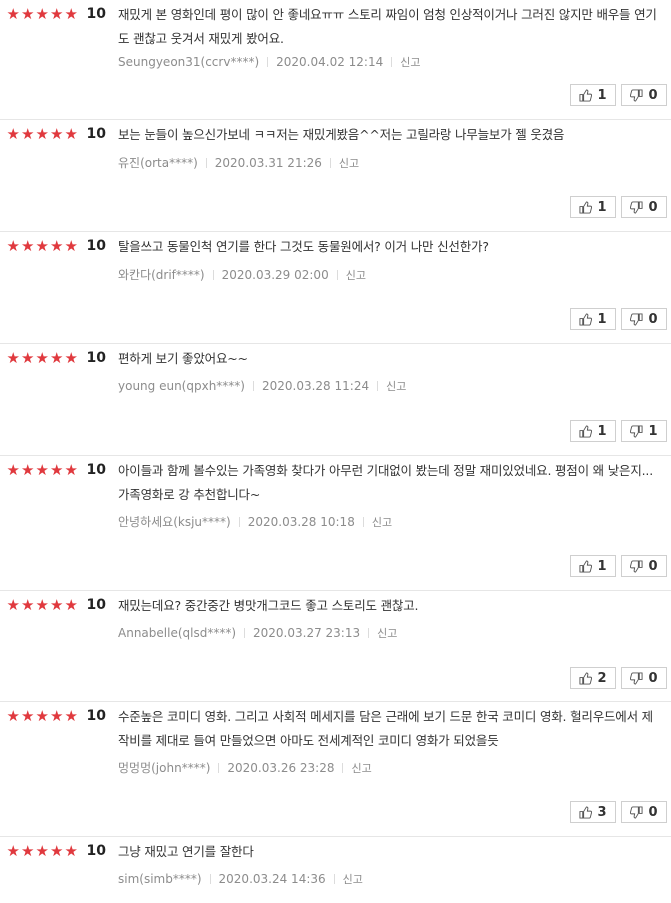 The width and height of the screenshot is (671, 903). I want to click on like-button: 3, so click(593, 812).